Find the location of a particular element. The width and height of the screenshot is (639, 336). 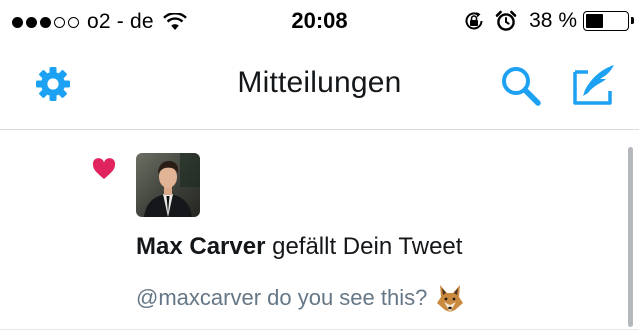

rotation-lock-icon is located at coordinates (474, 21).